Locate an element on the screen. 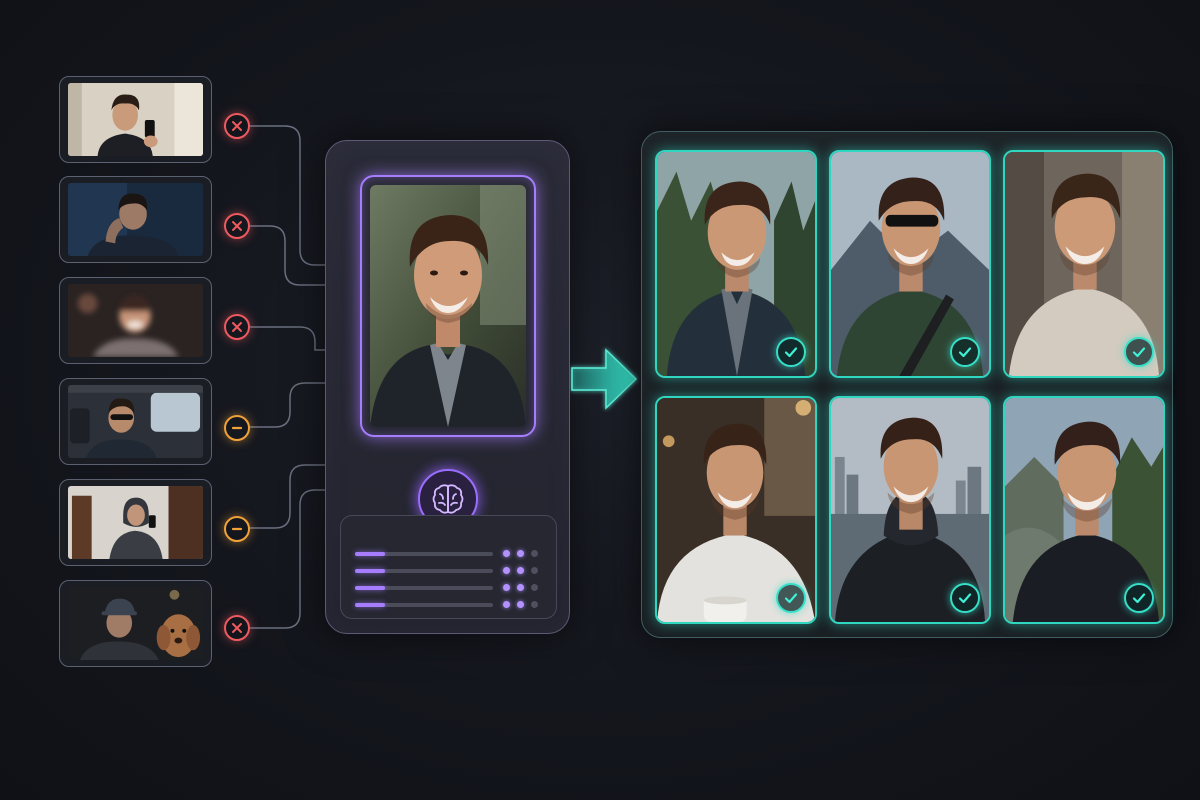 The height and width of the screenshot is (800, 1200). selected-portrait-photo is located at coordinates (448, 306).